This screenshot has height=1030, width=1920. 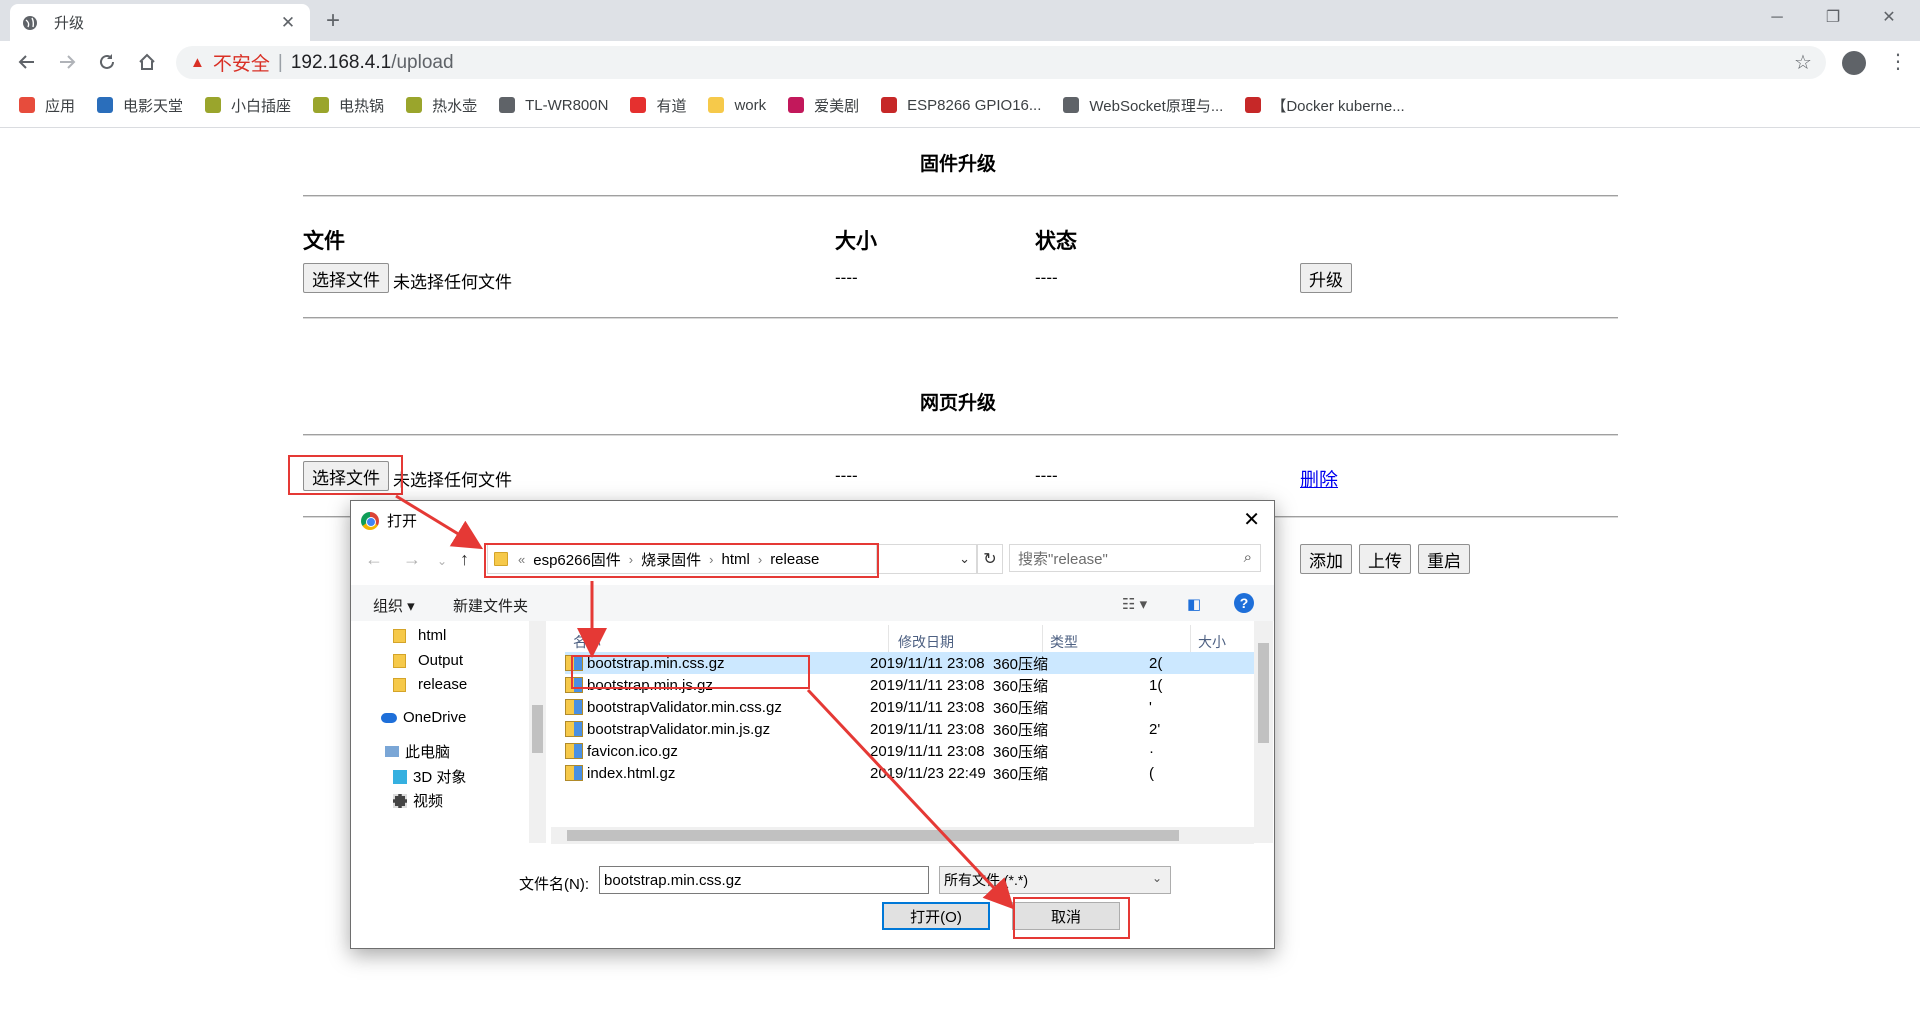 I want to click on menu-kebab-icon: ⋮, so click(x=1898, y=61).